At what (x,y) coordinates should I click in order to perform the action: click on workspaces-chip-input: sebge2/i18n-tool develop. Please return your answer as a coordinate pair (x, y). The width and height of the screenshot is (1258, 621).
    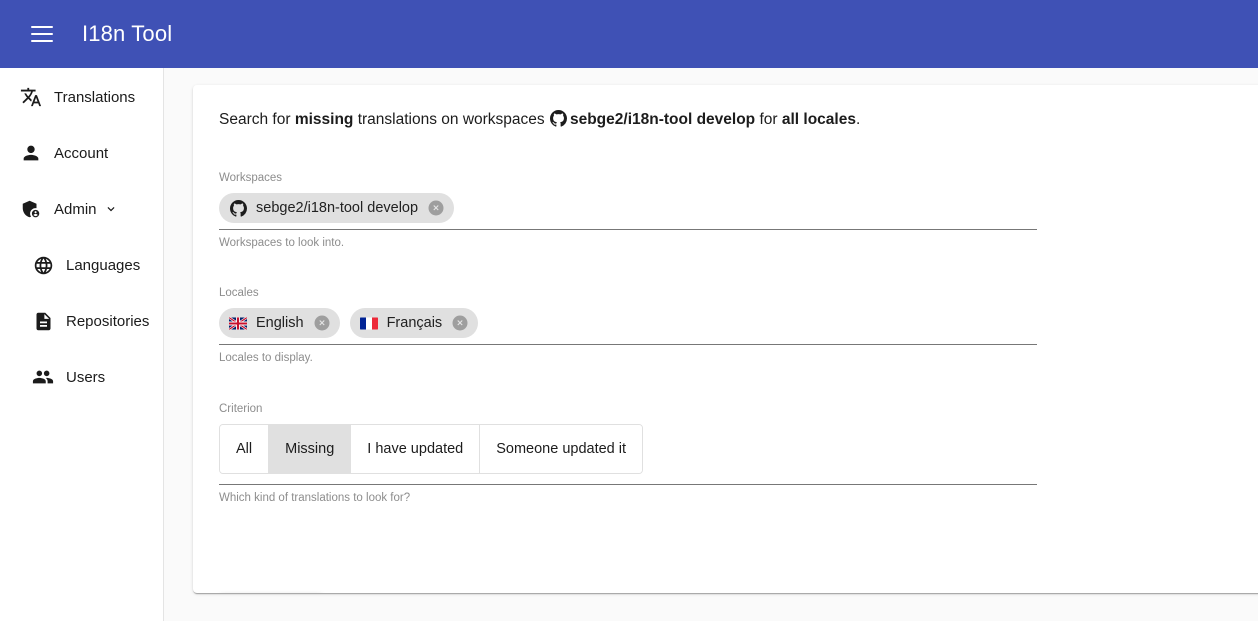
    Looking at the image, I should click on (628, 211).